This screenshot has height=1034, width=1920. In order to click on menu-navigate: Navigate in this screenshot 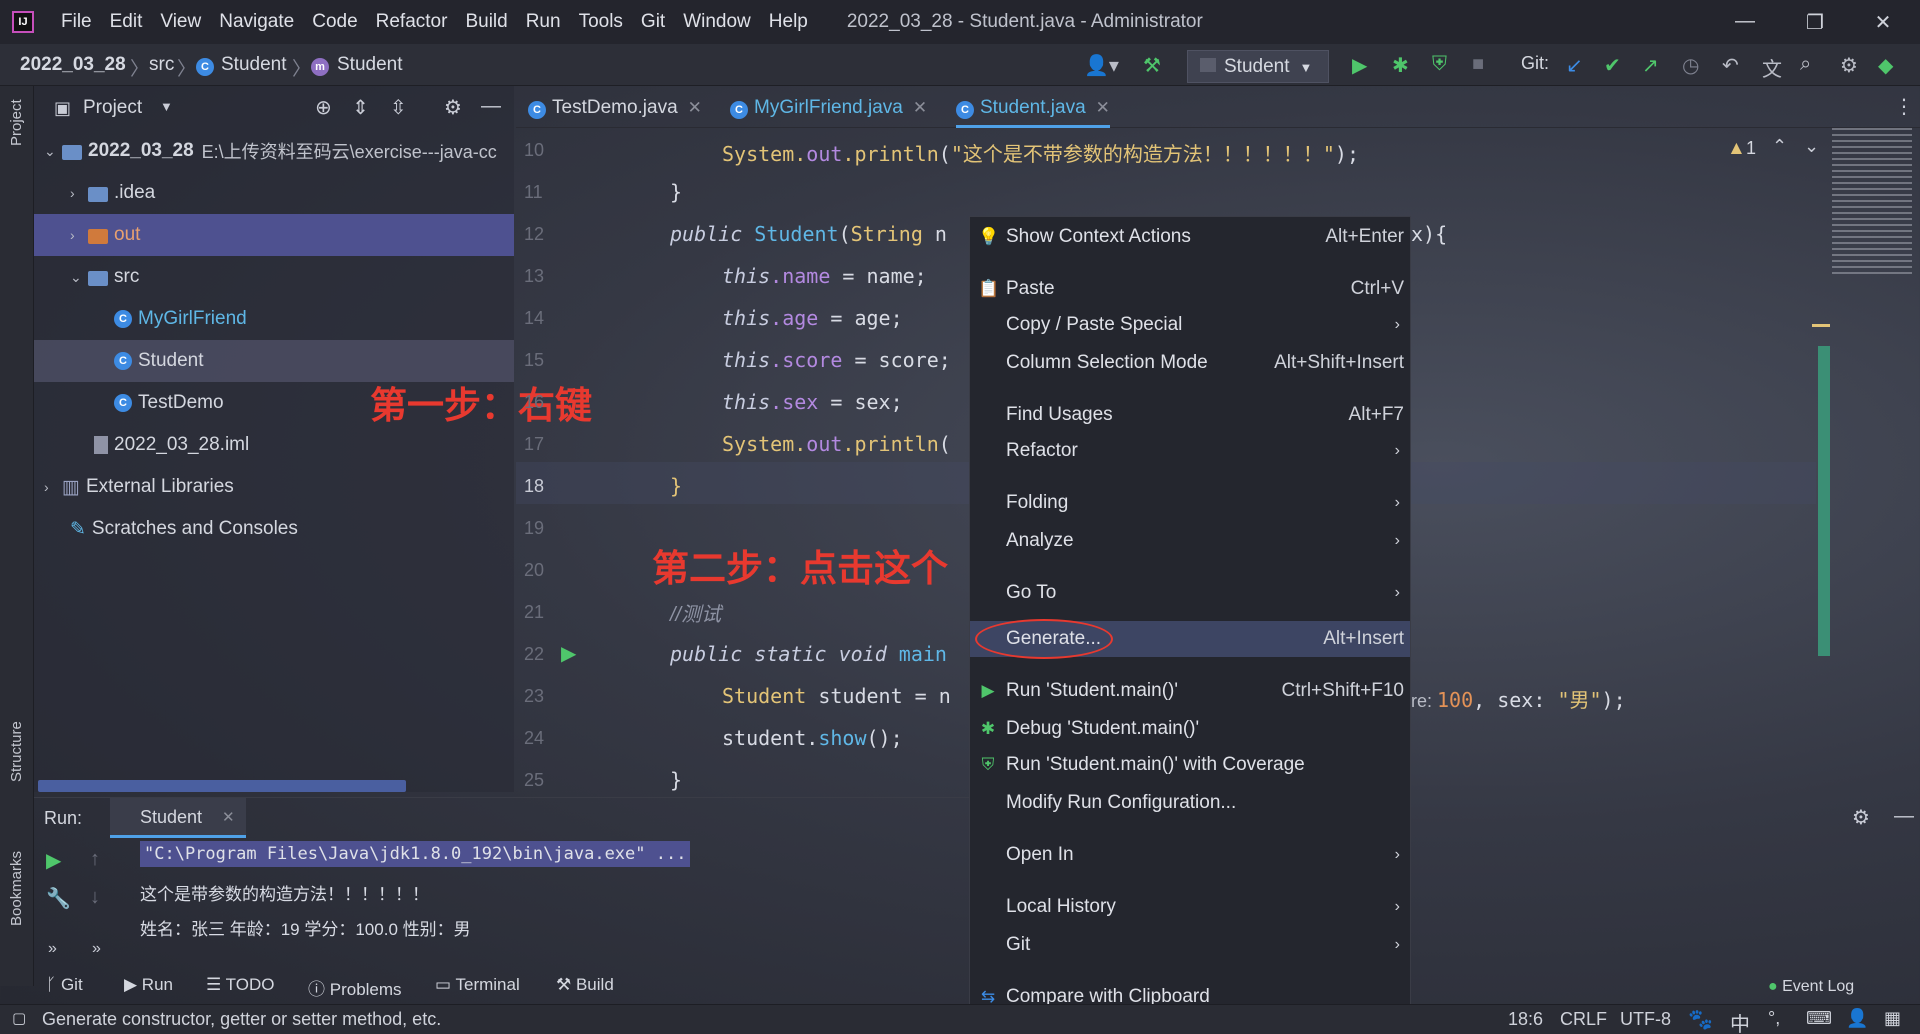, I will do `click(256, 22)`.